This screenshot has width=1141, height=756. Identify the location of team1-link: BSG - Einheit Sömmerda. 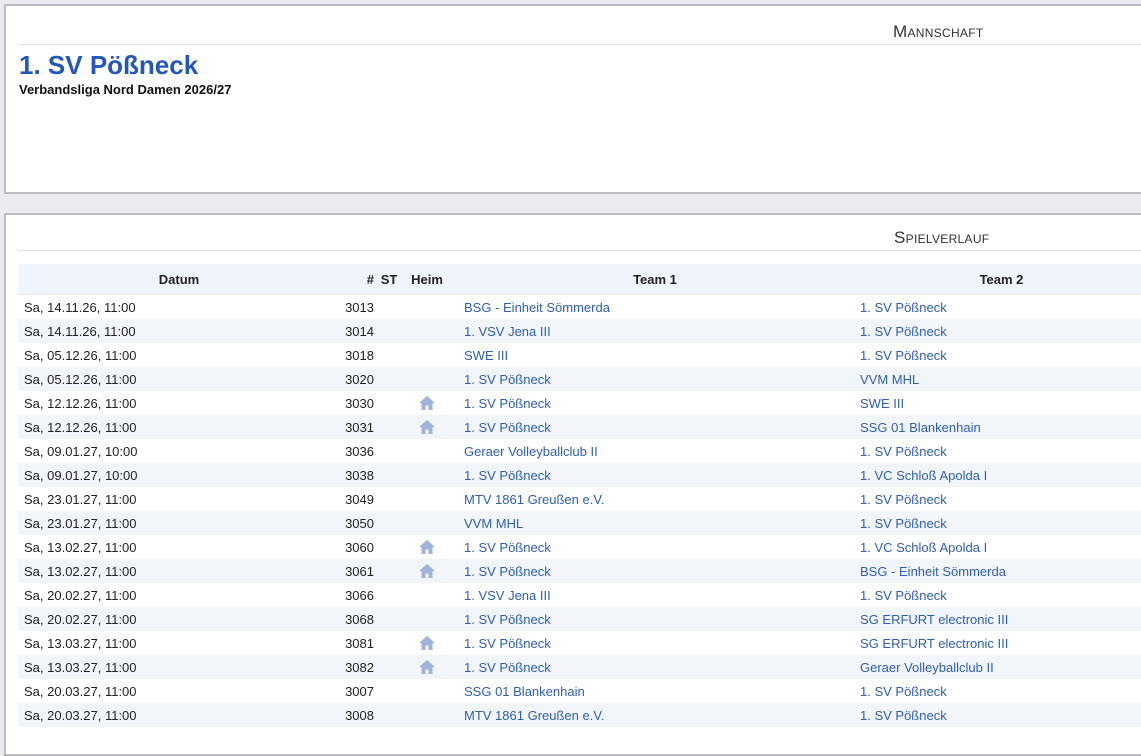
(537, 307).